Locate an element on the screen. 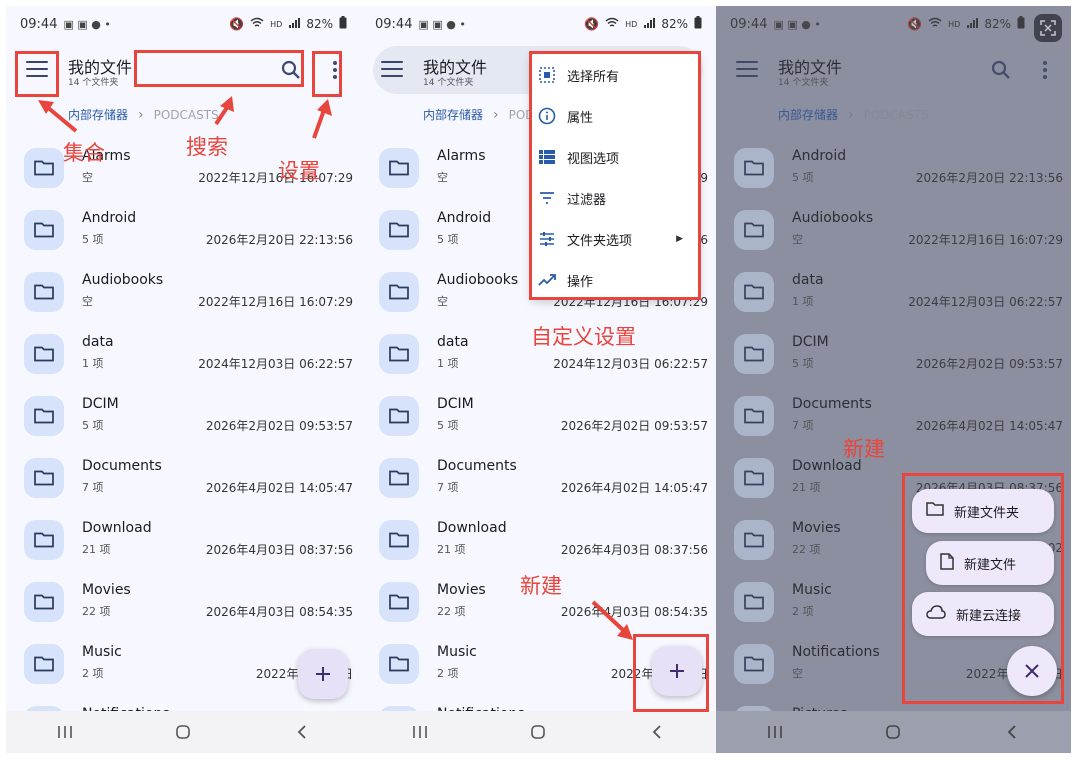 The height and width of the screenshot is (759, 1080). list-item: Movies 22 项 2026年4月03日 08:54:35 is located at coordinates (183, 607).